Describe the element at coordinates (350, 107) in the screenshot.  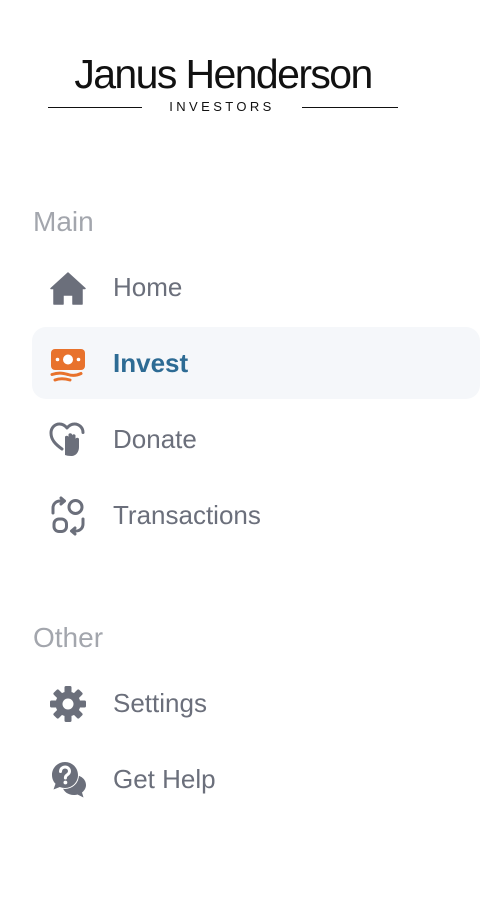
I see `logo-rule-right` at that location.